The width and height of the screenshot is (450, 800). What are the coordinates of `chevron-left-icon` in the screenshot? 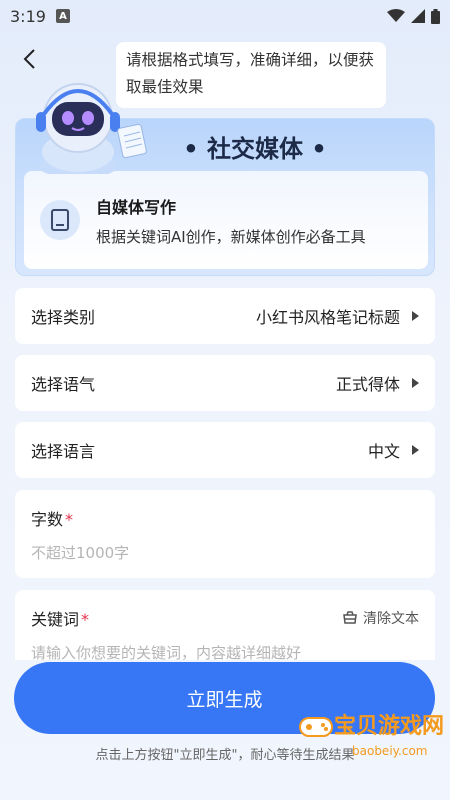 It's located at (29, 59).